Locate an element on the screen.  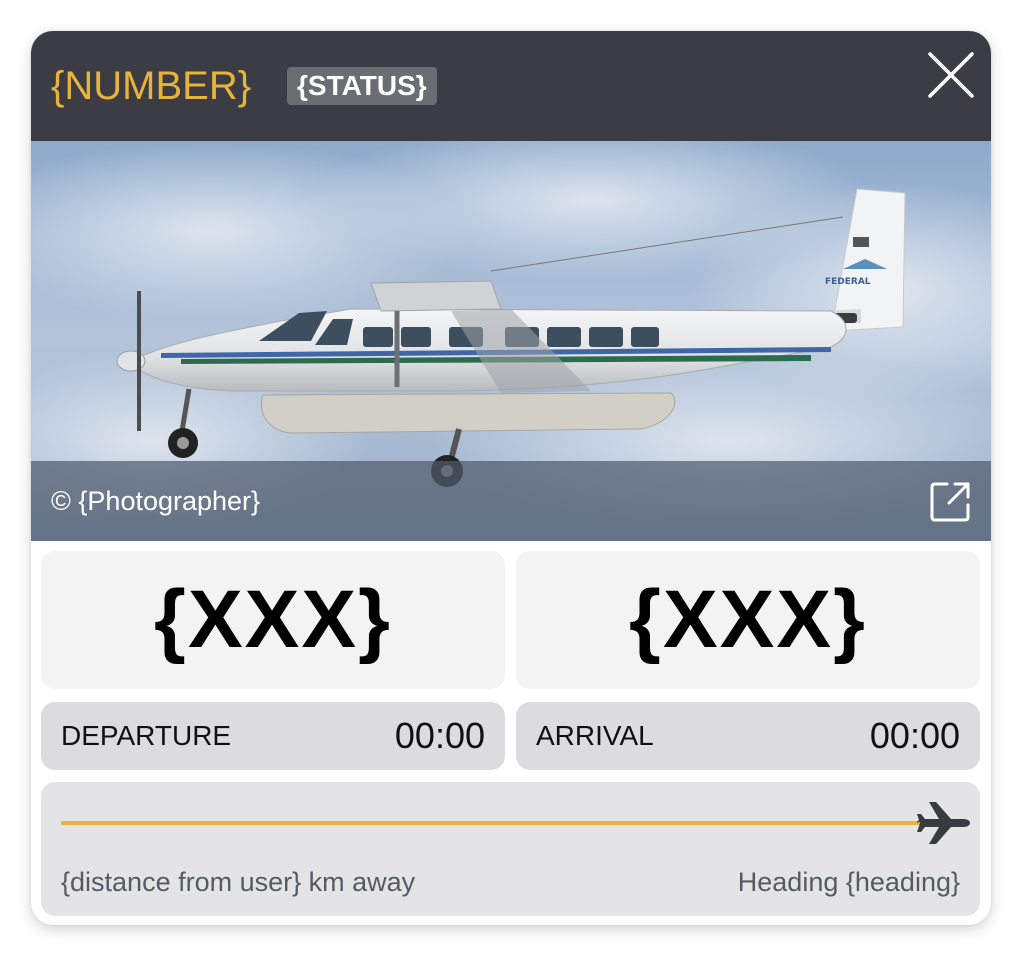
departure-time-box: DEPARTURE 00:00 is located at coordinates (273, 736).